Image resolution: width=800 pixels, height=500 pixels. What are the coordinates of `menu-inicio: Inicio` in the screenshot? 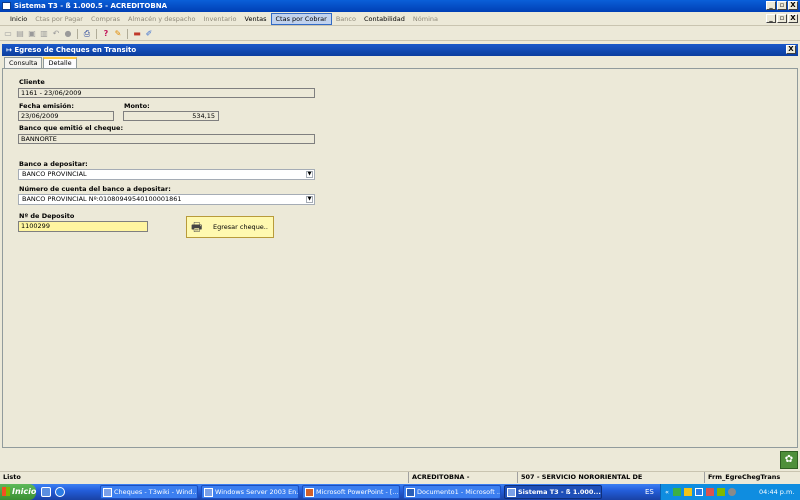 It's located at (18, 19).